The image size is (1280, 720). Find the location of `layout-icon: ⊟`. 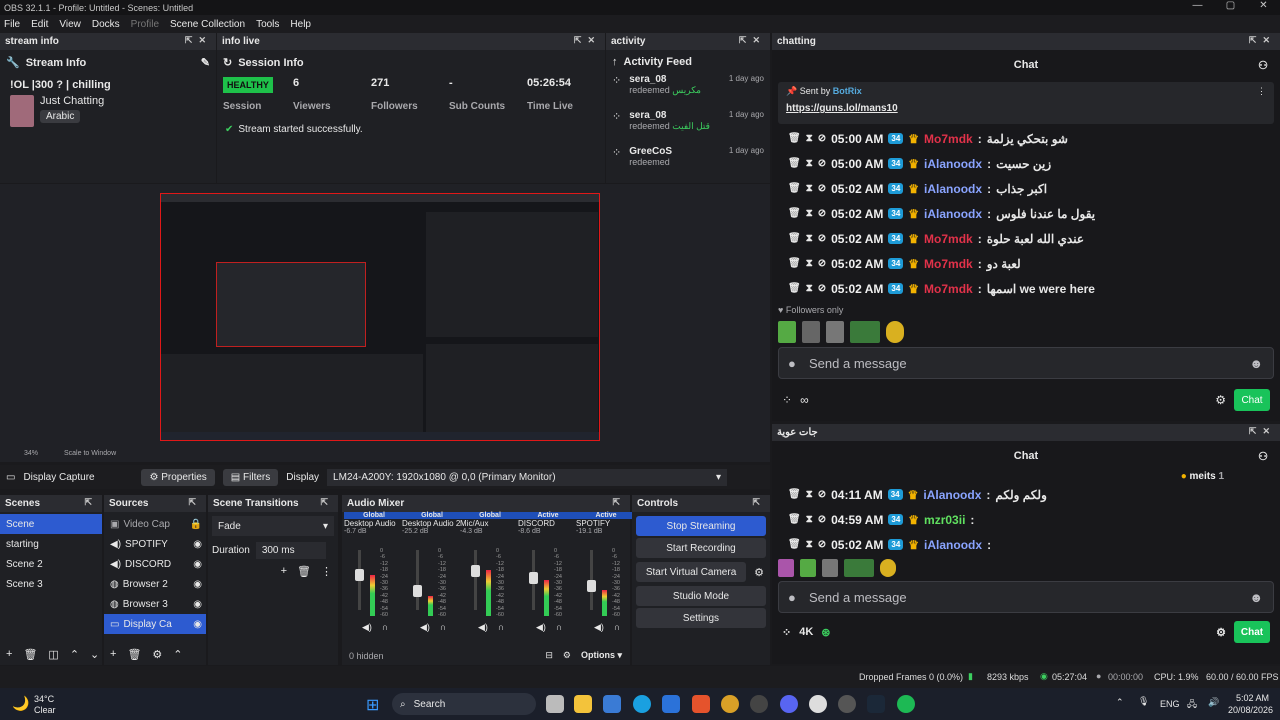

layout-icon: ⊟ is located at coordinates (549, 655).